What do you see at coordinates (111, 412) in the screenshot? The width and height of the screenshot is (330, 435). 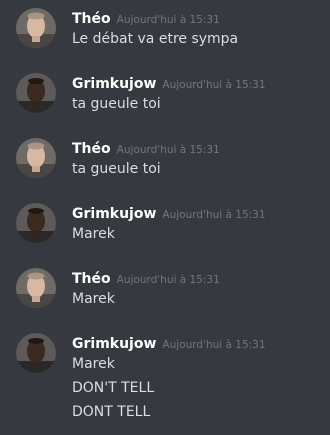 I see `message-text: DONT TELL` at bounding box center [111, 412].